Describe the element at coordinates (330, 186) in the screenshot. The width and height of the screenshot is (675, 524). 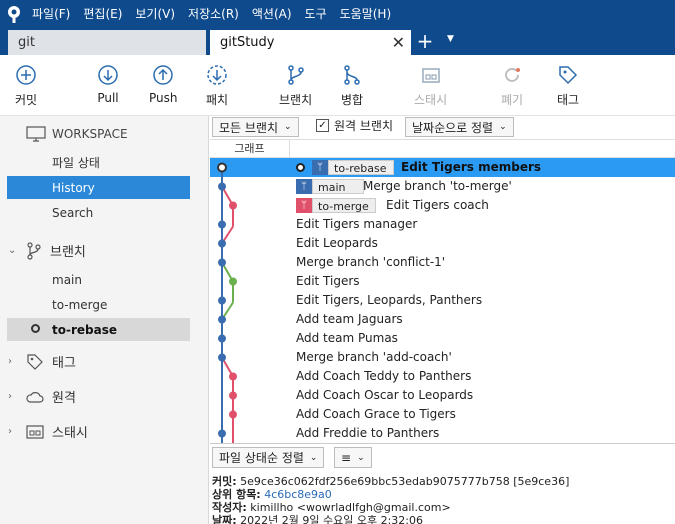
I see `branch-badge: ᛘ main` at that location.